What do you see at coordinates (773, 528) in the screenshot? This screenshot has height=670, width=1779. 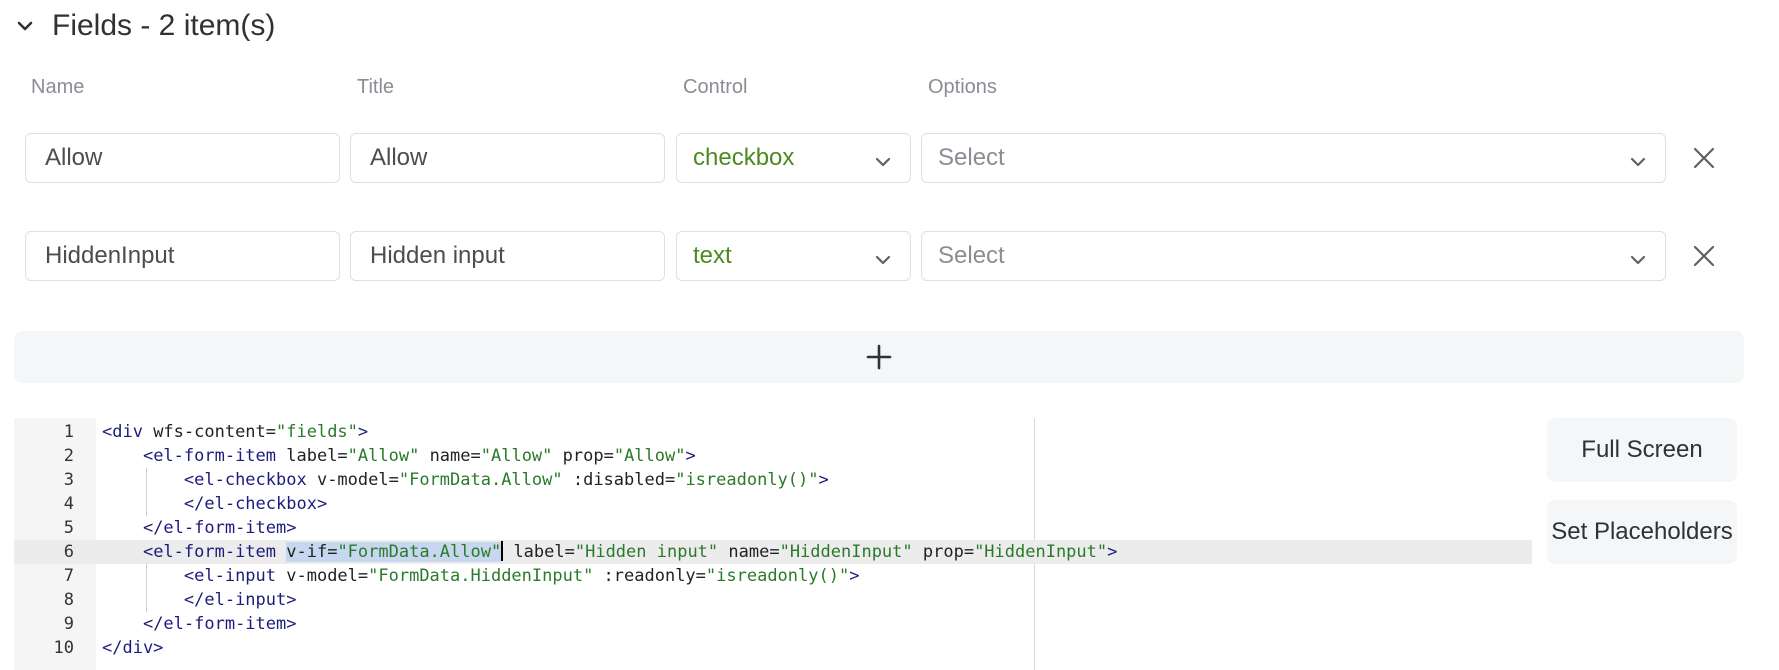 I see `code-line: 5 </el-form-item>` at bounding box center [773, 528].